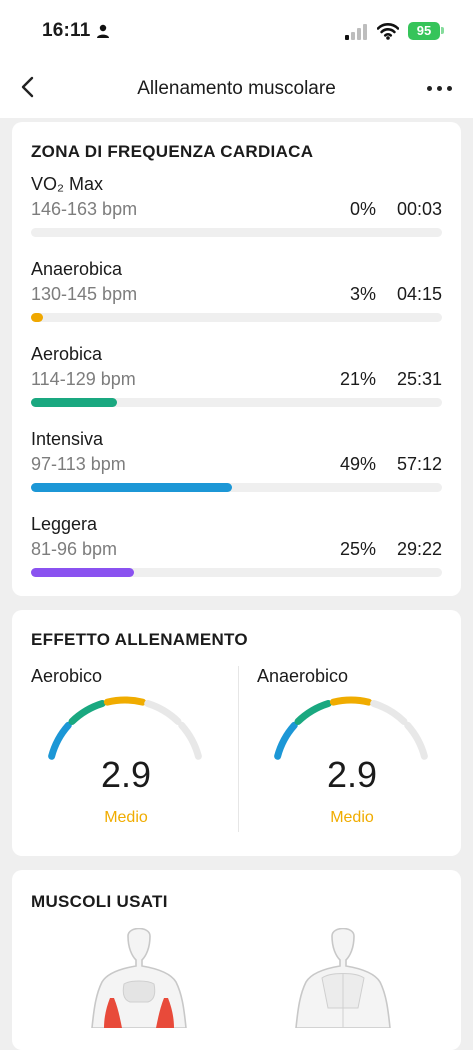 The width and height of the screenshot is (473, 1050). What do you see at coordinates (429, 88) in the screenshot?
I see `more-horizontal-icon` at bounding box center [429, 88].